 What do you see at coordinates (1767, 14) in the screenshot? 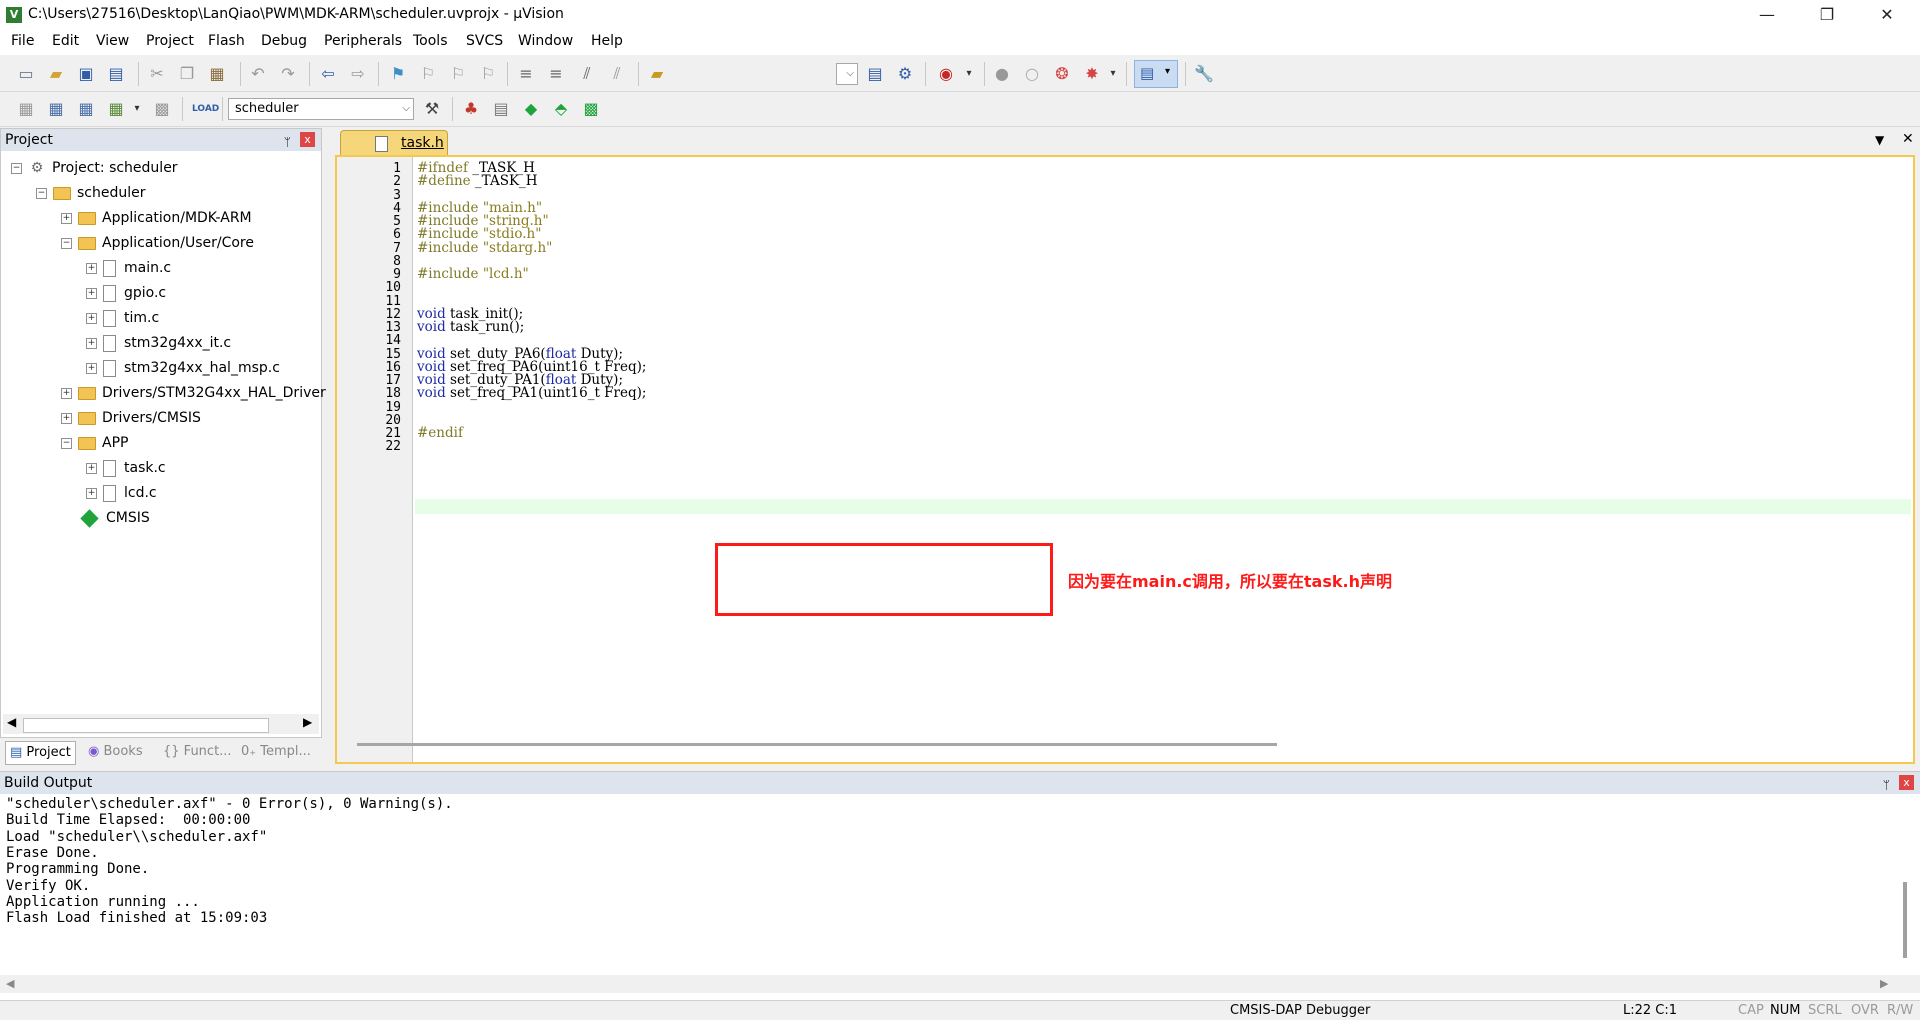
I see `minimize-button: —` at bounding box center [1767, 14].